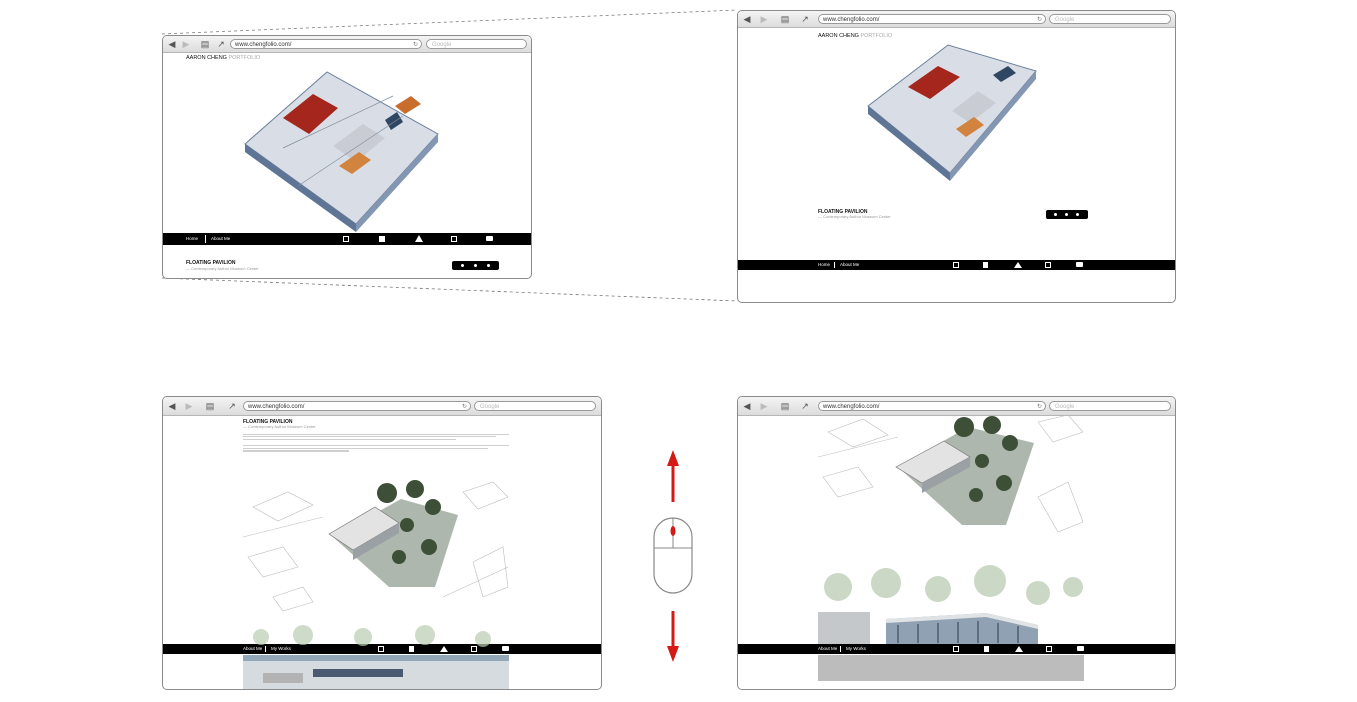  I want to click on mouse-icon, so click(673, 555).